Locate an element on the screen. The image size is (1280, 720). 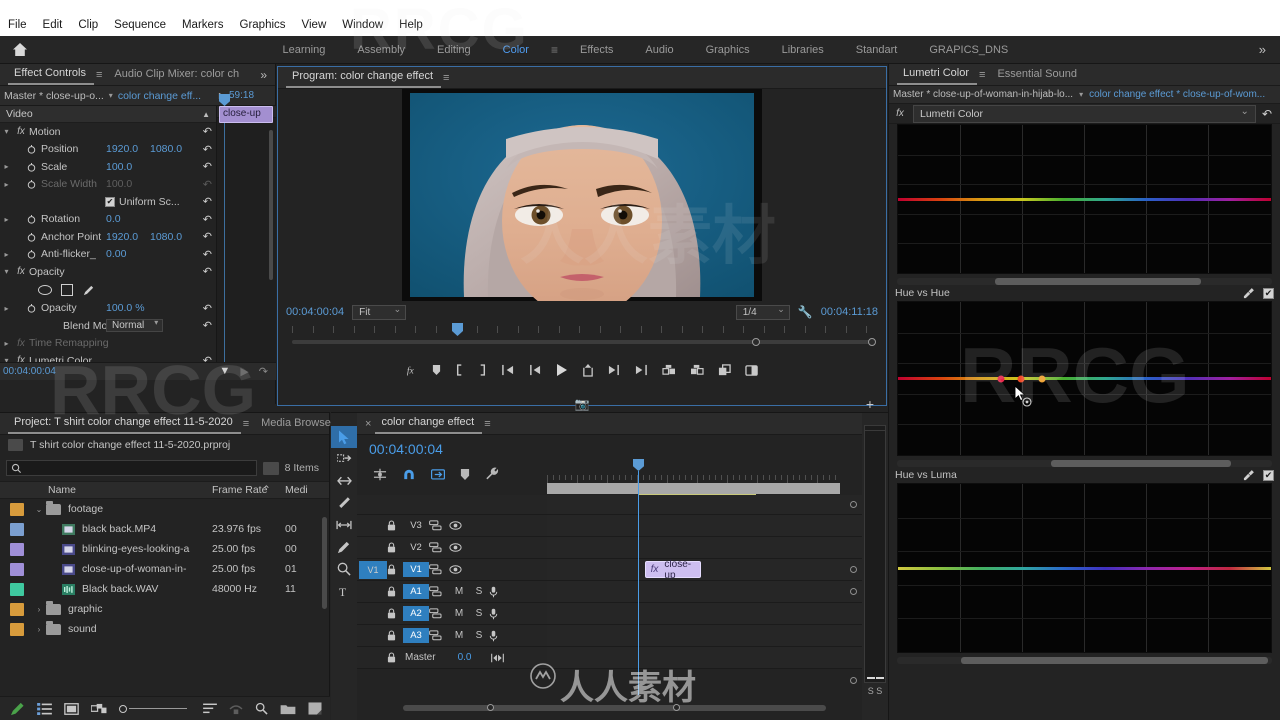
track-target-a2 is located at coordinates (373, 614).